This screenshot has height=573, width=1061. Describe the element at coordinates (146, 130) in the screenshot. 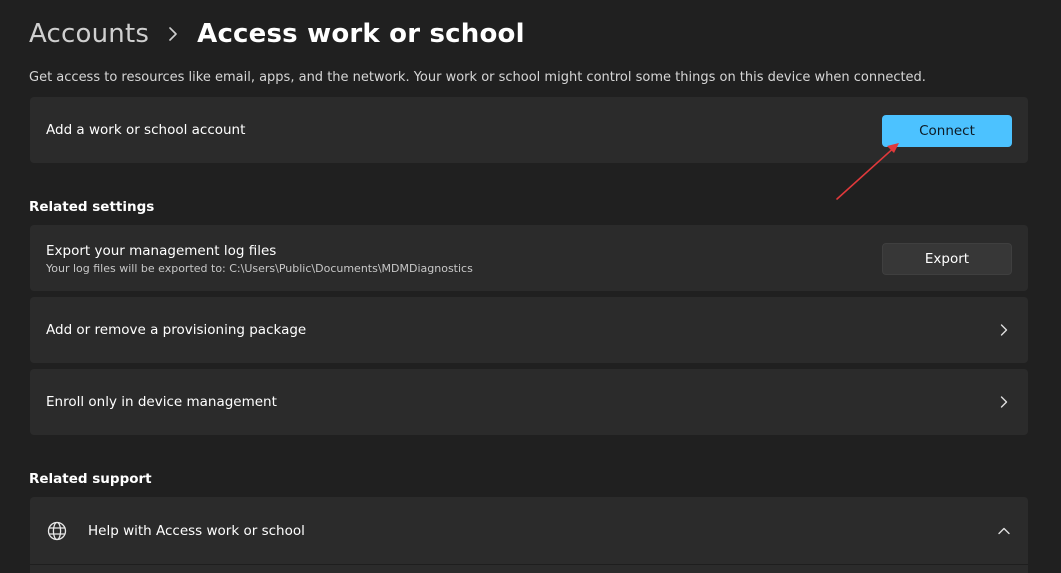

I see `add-account-label: Add a work or school account` at that location.